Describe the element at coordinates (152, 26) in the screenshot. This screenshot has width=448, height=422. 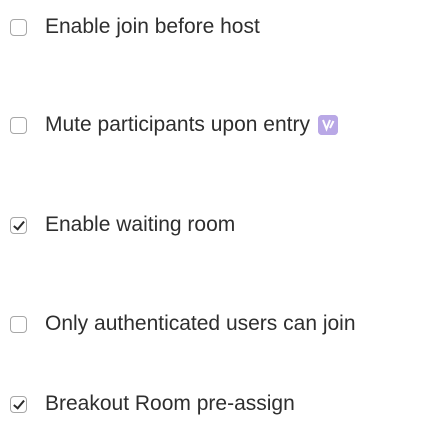
I see `option-label: Enable join before host` at that location.